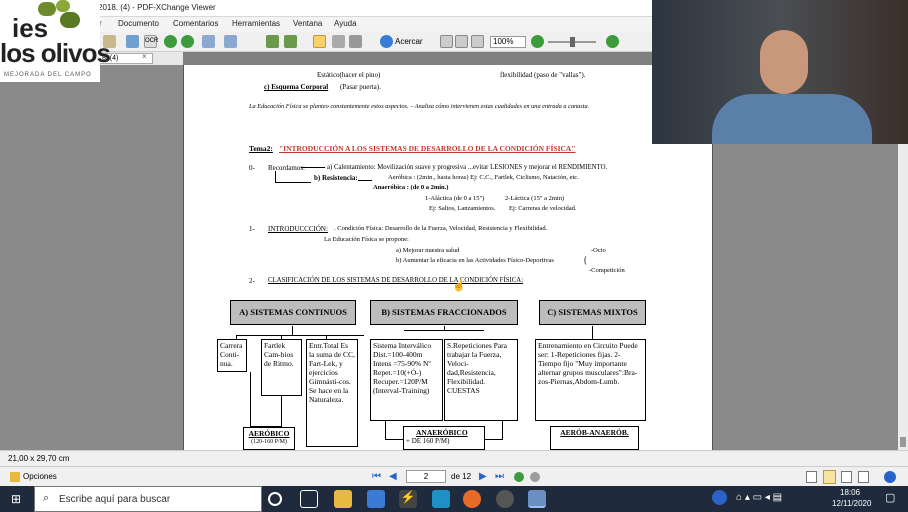 The width and height of the screenshot is (908, 512). What do you see at coordinates (505, 499) in the screenshot?
I see `chrome-icon` at bounding box center [505, 499].